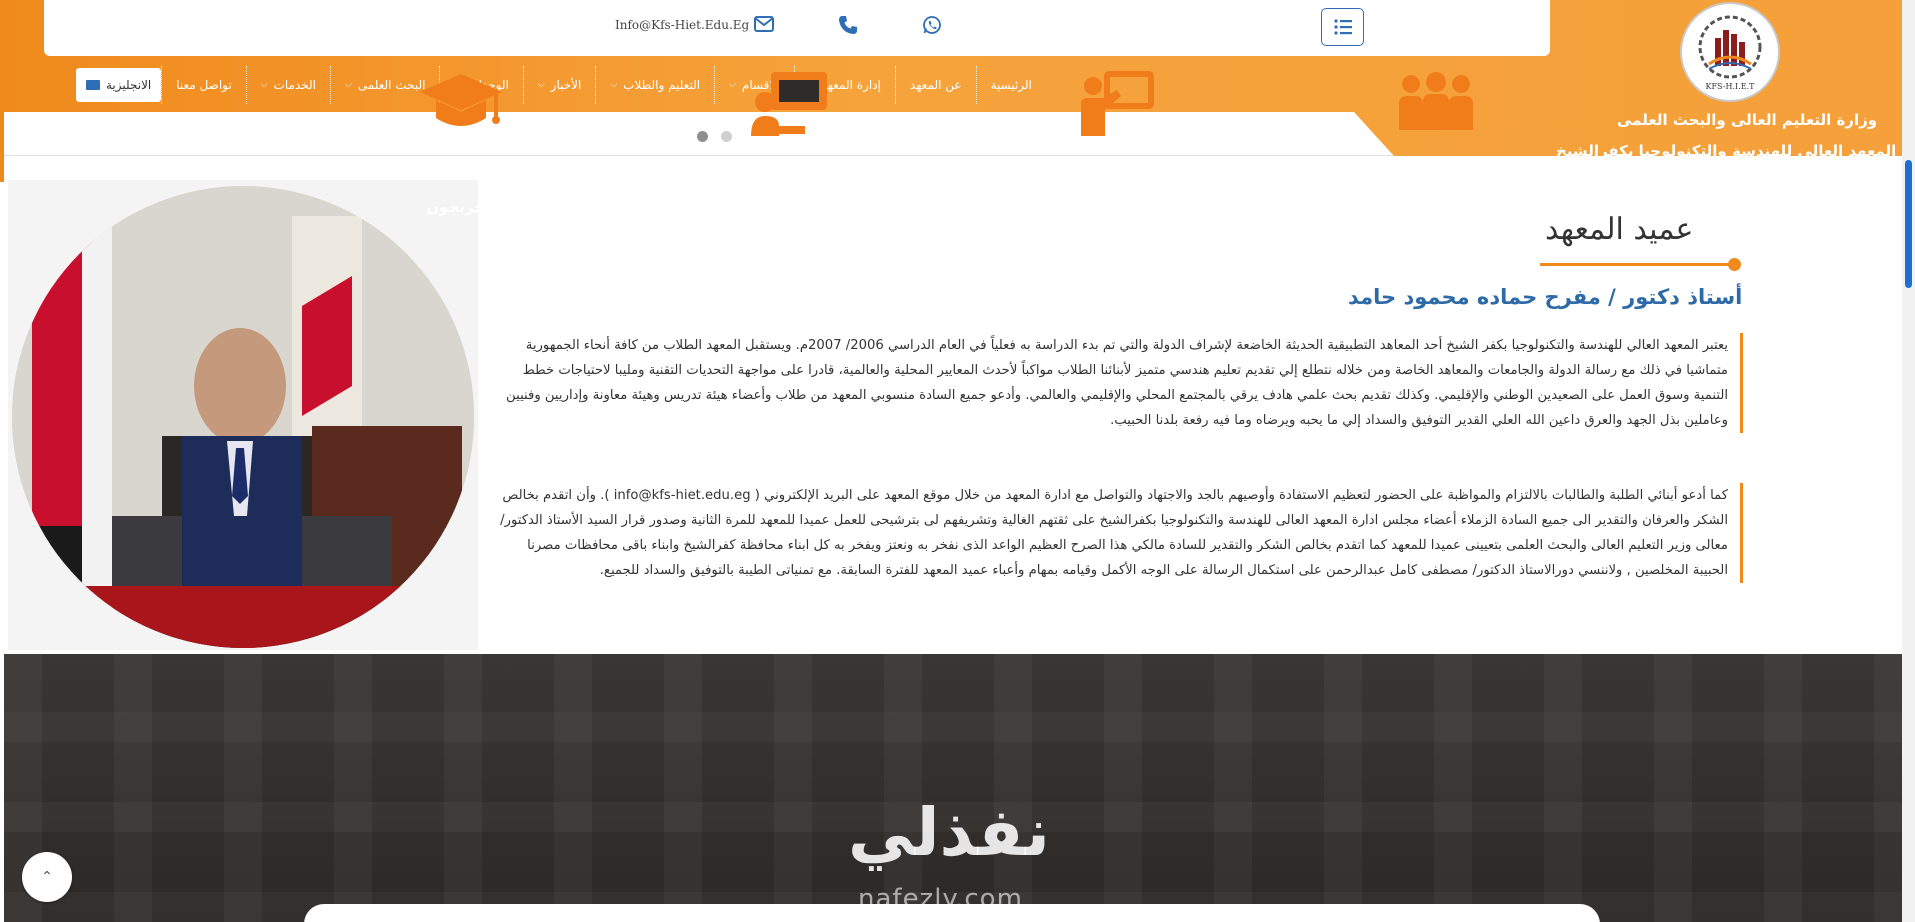 Image resolution: width=1915 pixels, height=922 pixels. I want to click on watermark-logo: نفذلي, so click(949, 832).